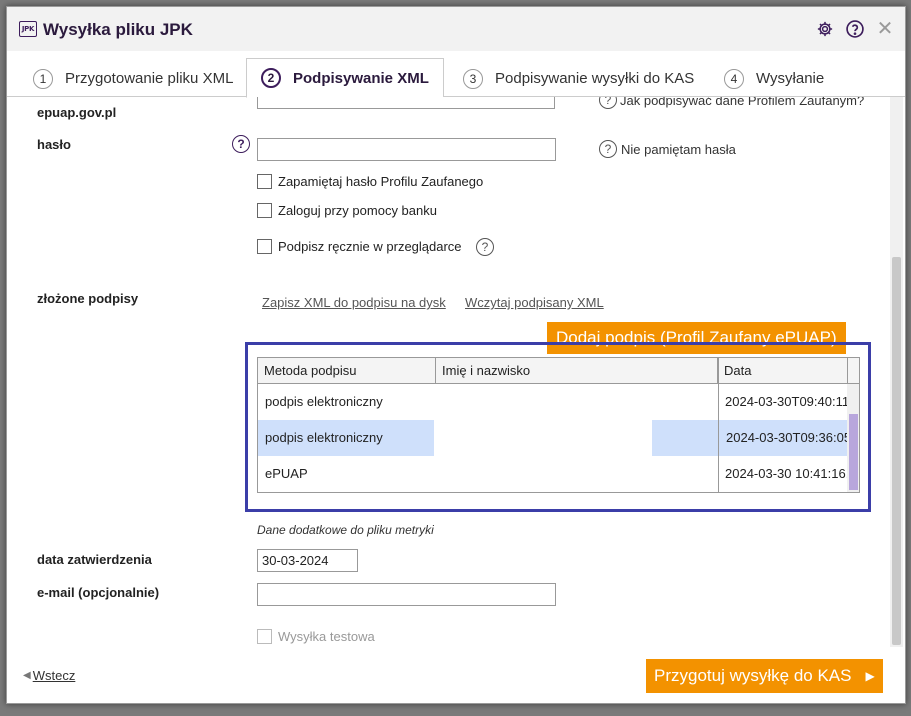  What do you see at coordinates (786, 401) in the screenshot?
I see `signature-date: 2024-03-30T09:40:11` at bounding box center [786, 401].